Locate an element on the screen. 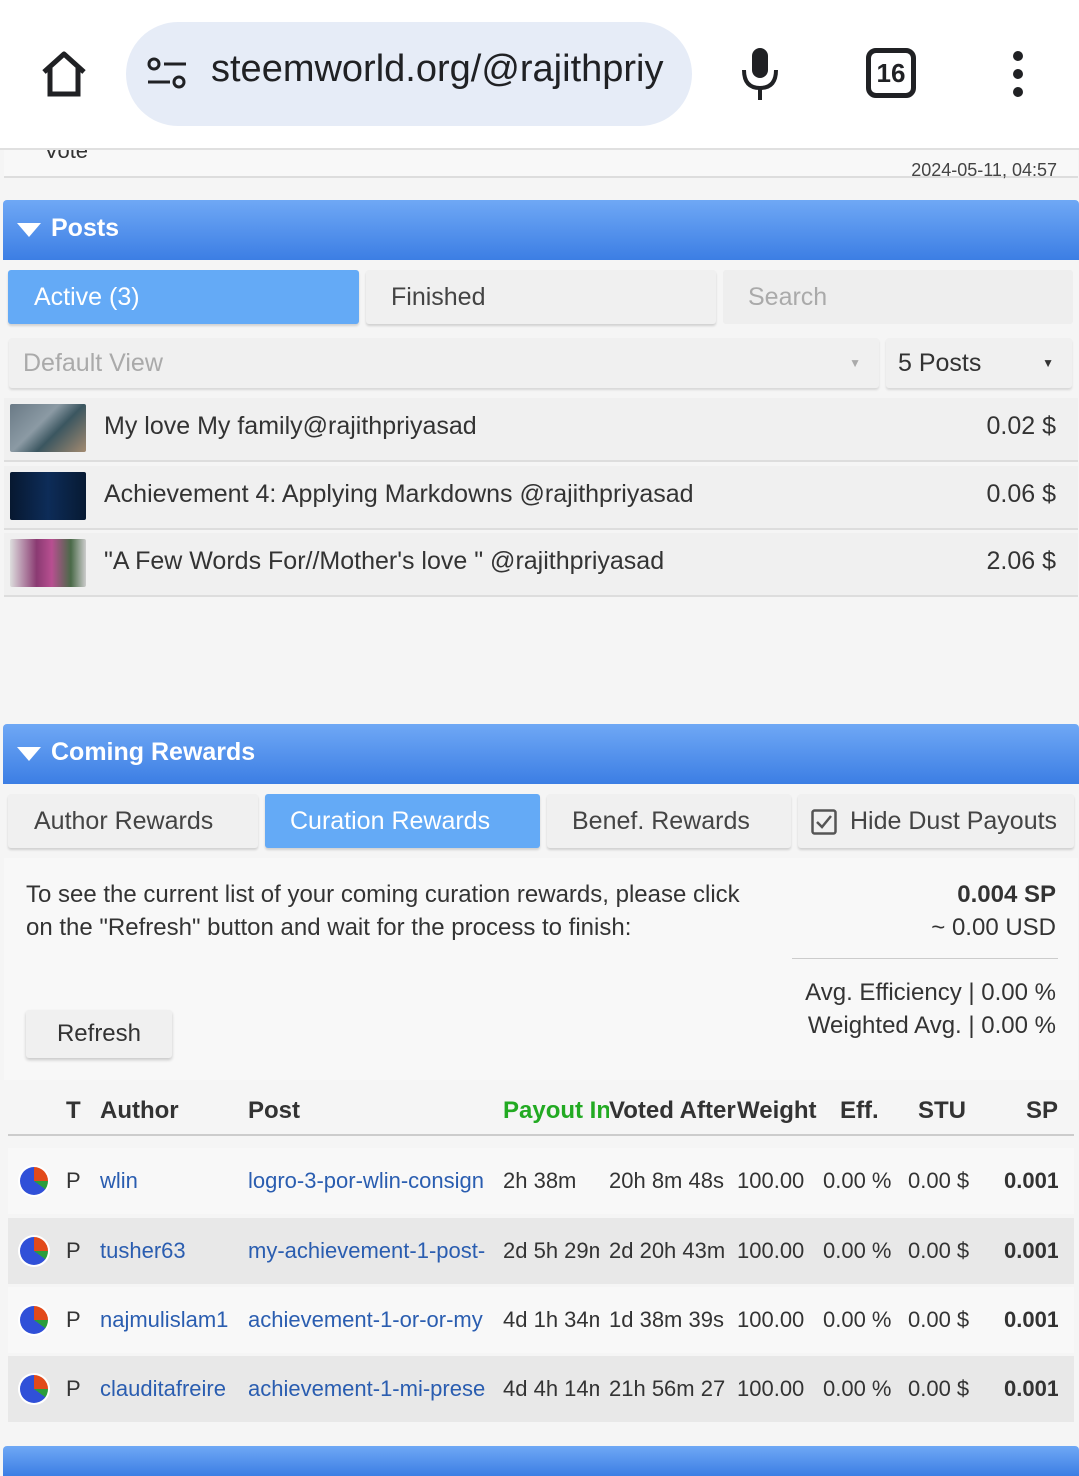 The image size is (1079, 1476). column-header-author: Author is located at coordinates (165, 1111).